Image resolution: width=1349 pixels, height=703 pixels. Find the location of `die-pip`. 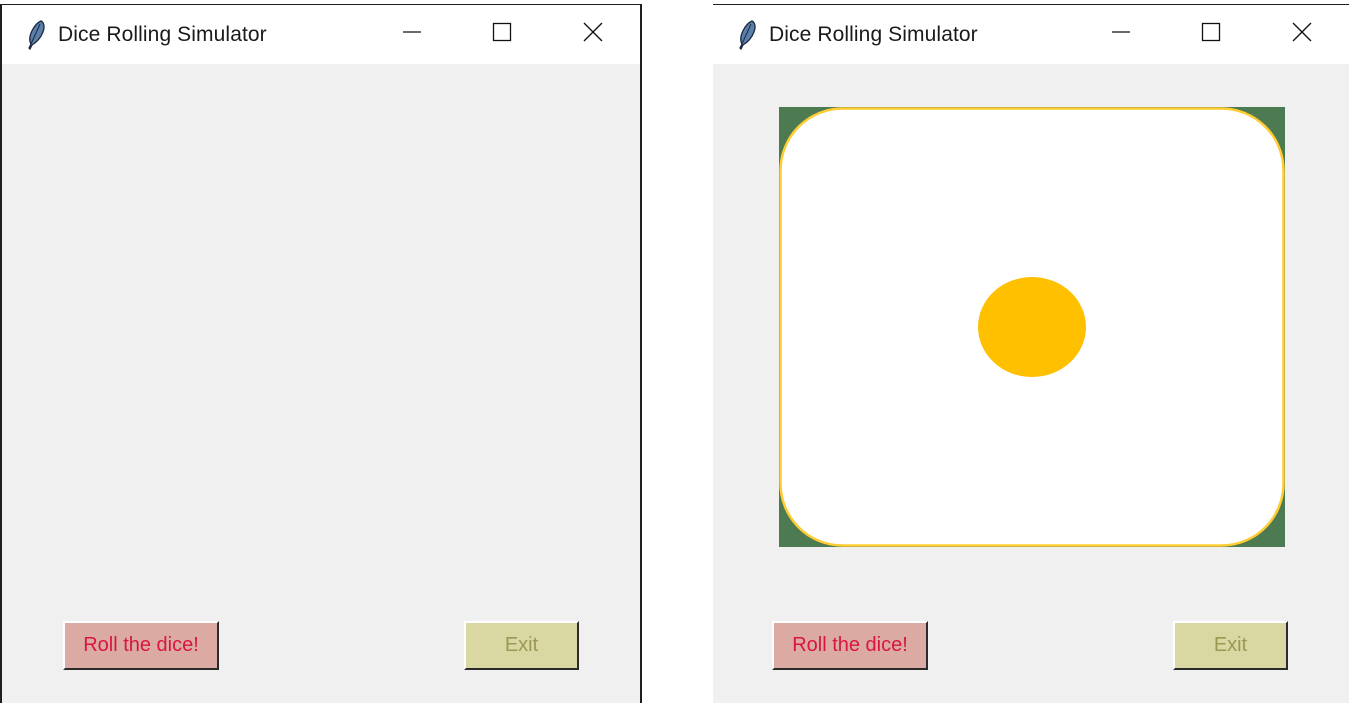

die-pip is located at coordinates (1032, 327).